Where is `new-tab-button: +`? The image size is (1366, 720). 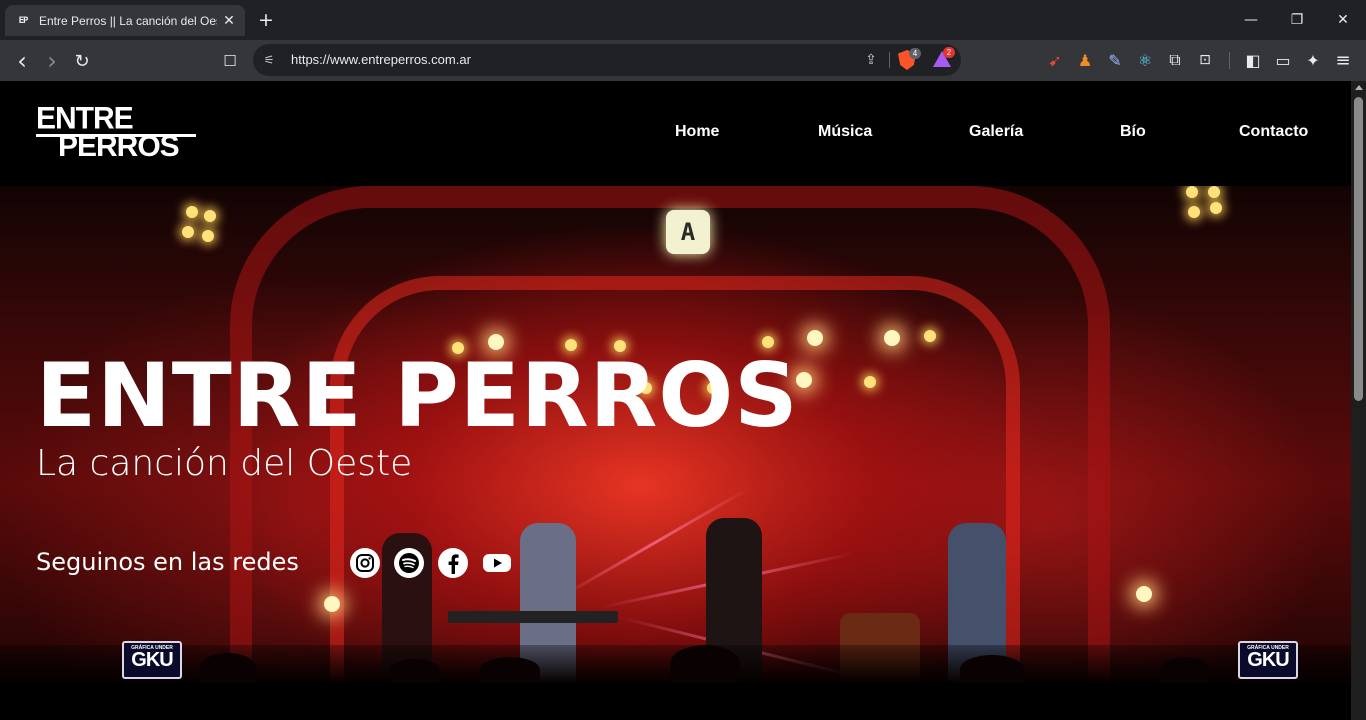
new-tab-button: + is located at coordinates (266, 20).